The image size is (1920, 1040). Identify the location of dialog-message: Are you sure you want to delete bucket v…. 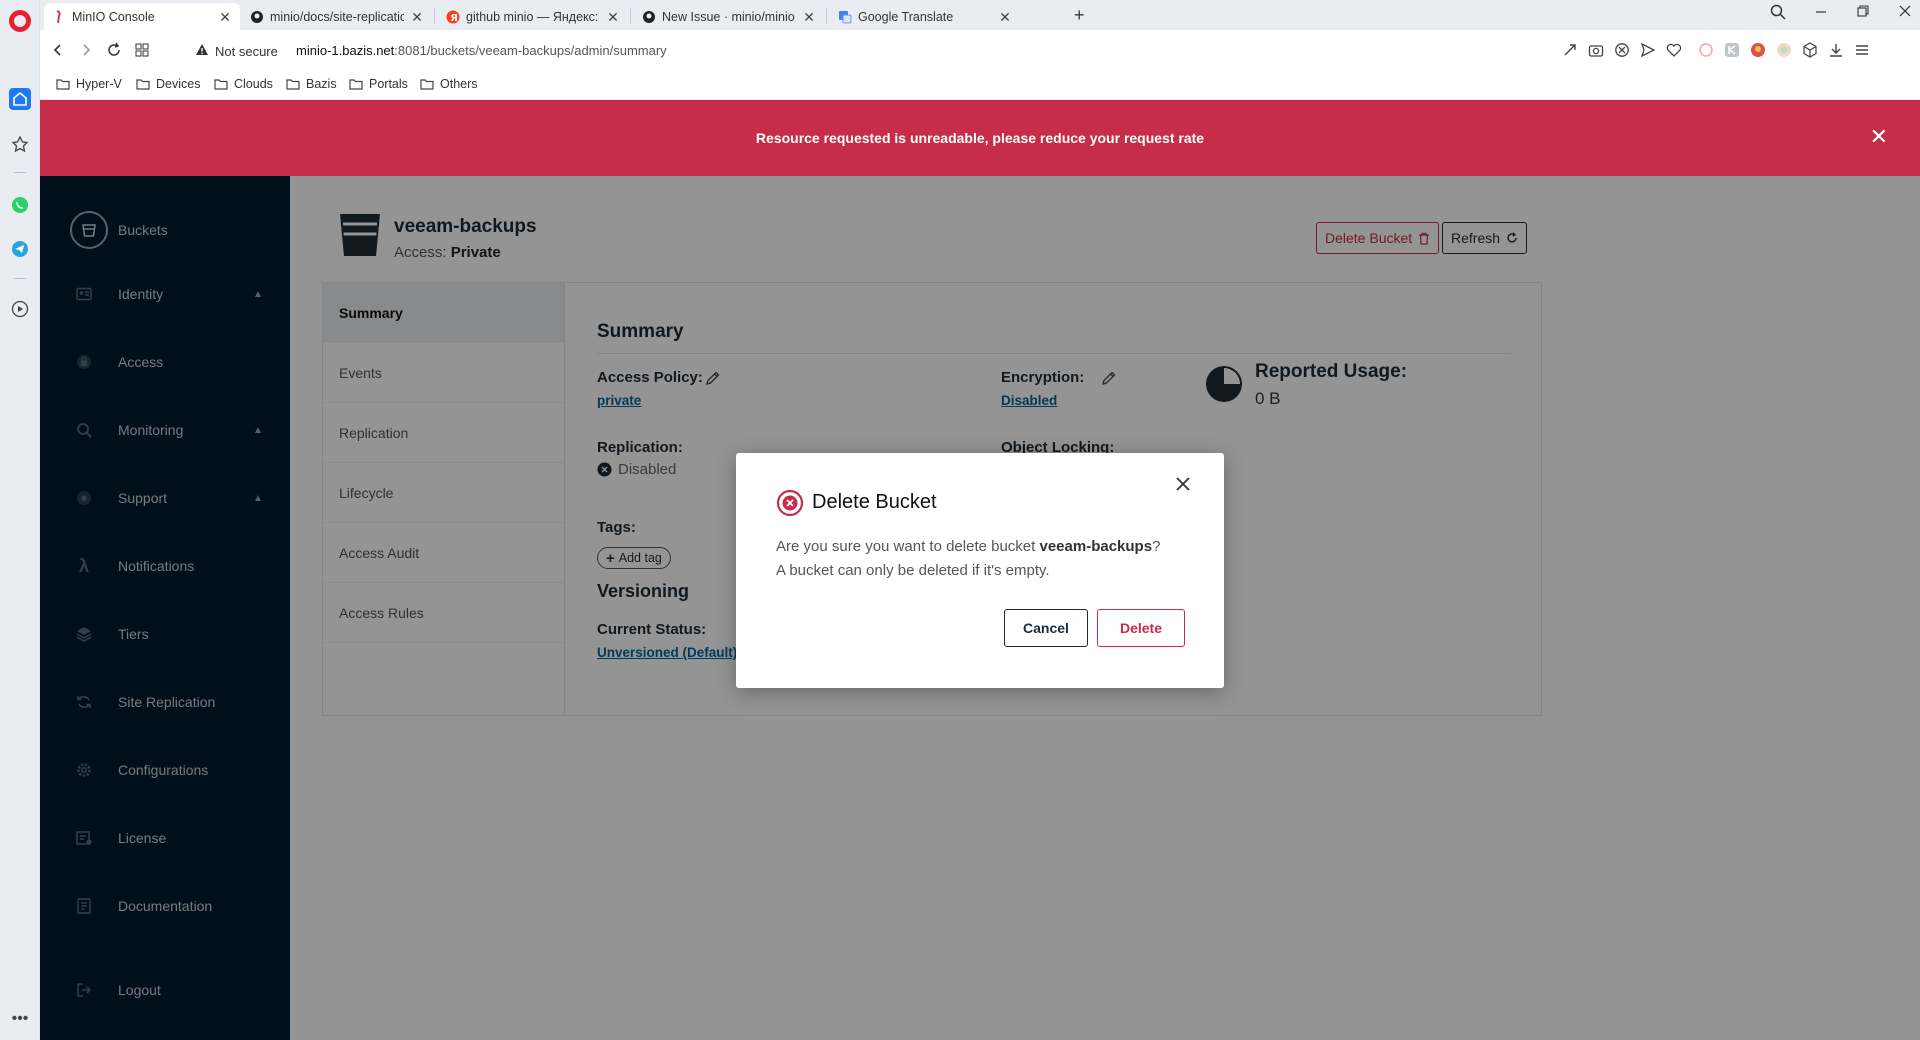
(968, 559).